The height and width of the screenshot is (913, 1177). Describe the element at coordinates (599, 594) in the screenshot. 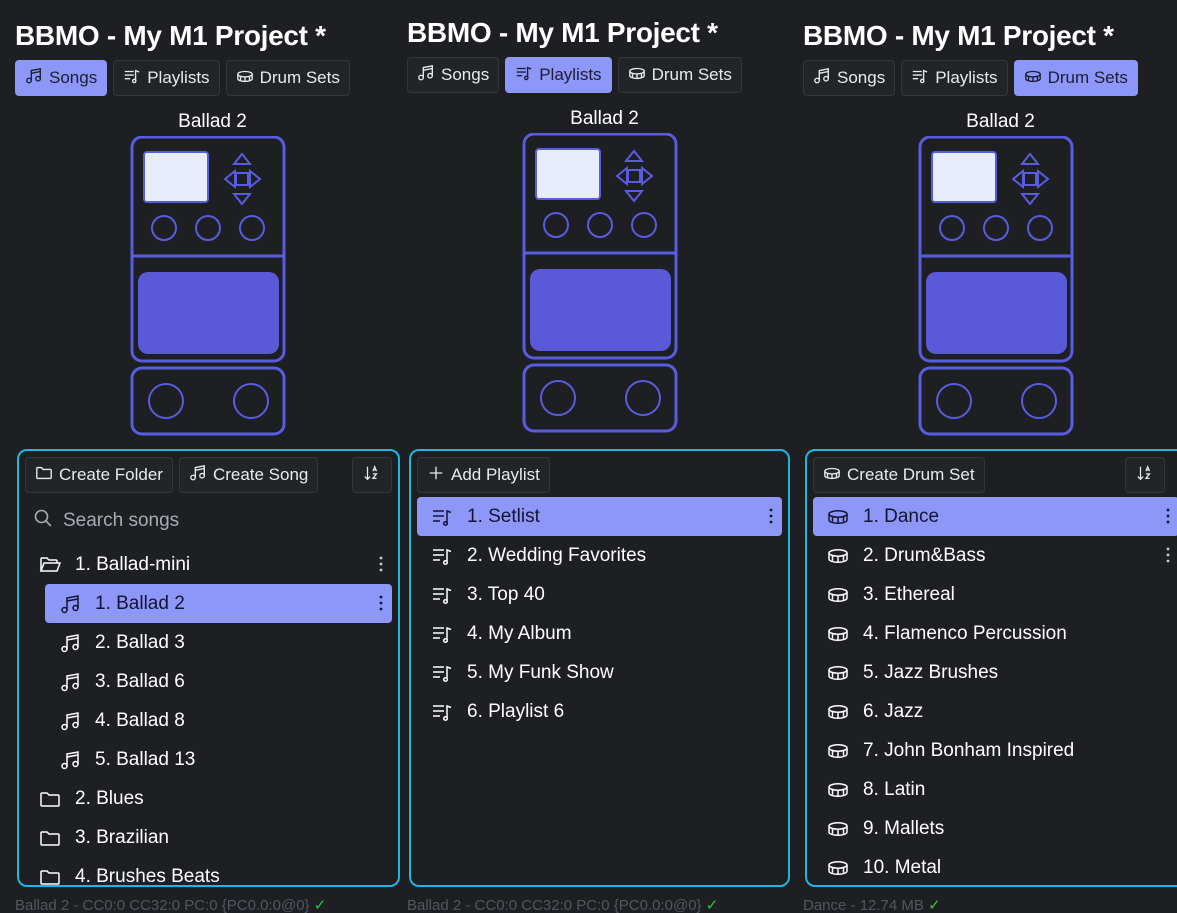

I see `list-item-playlist: 3. Top 40` at that location.